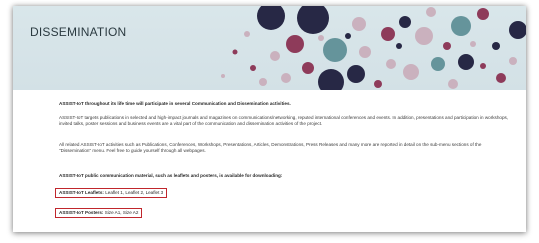 The image size is (539, 243). What do you see at coordinates (134, 192) in the screenshot?
I see `leaflets-links: Leaflet 1, Leaflet 2, Leaflet 3` at bounding box center [134, 192].